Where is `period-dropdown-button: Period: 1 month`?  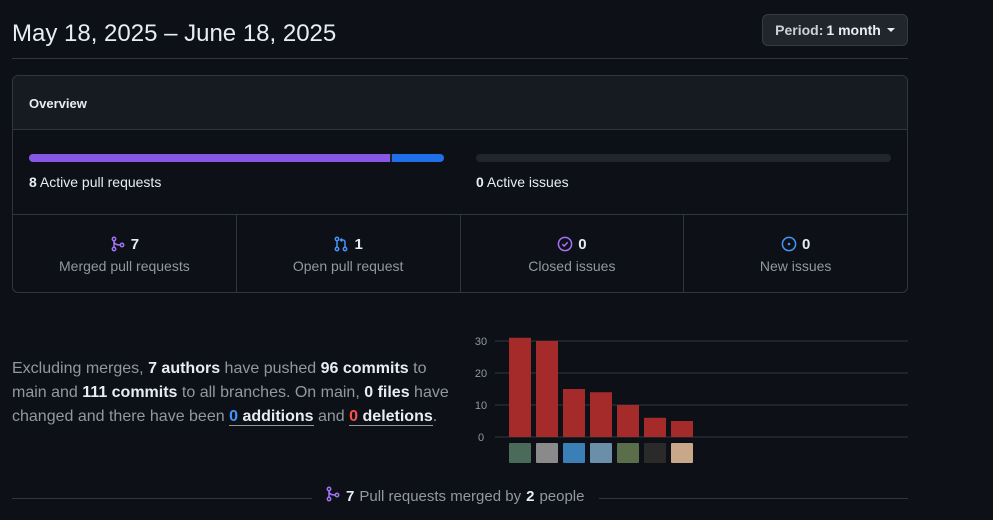
period-dropdown-button: Period: 1 month is located at coordinates (835, 30).